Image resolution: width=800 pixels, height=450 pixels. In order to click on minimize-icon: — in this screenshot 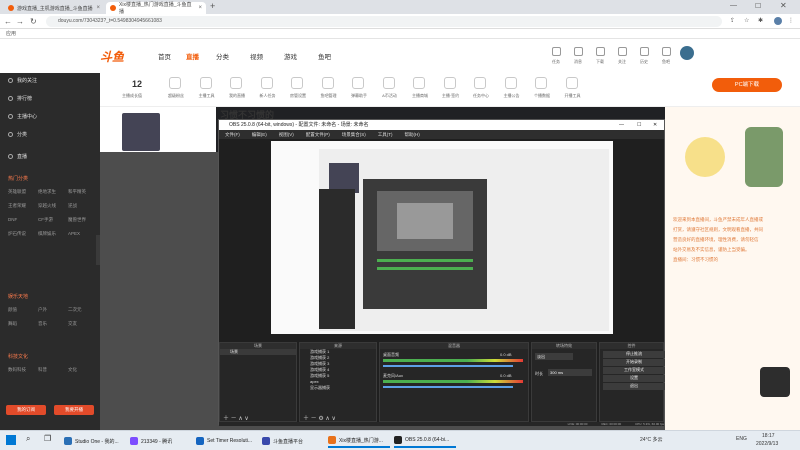, I will do `click(621, 125)`.